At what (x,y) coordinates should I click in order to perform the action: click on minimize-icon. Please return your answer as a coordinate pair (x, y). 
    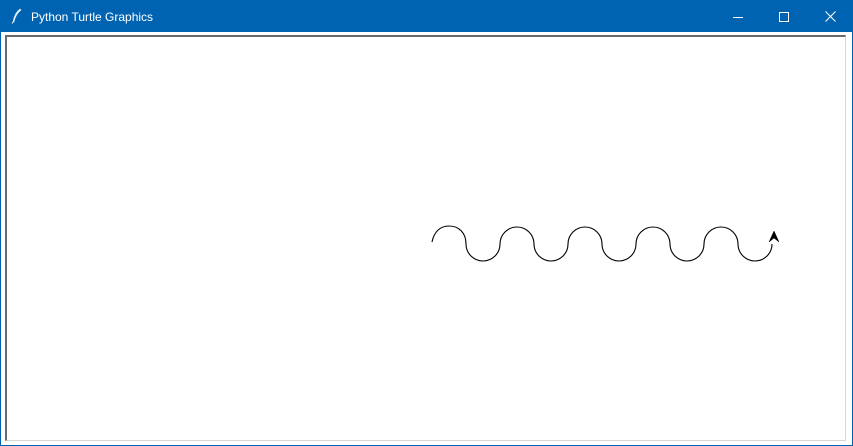
    Looking at the image, I should click on (738, 17).